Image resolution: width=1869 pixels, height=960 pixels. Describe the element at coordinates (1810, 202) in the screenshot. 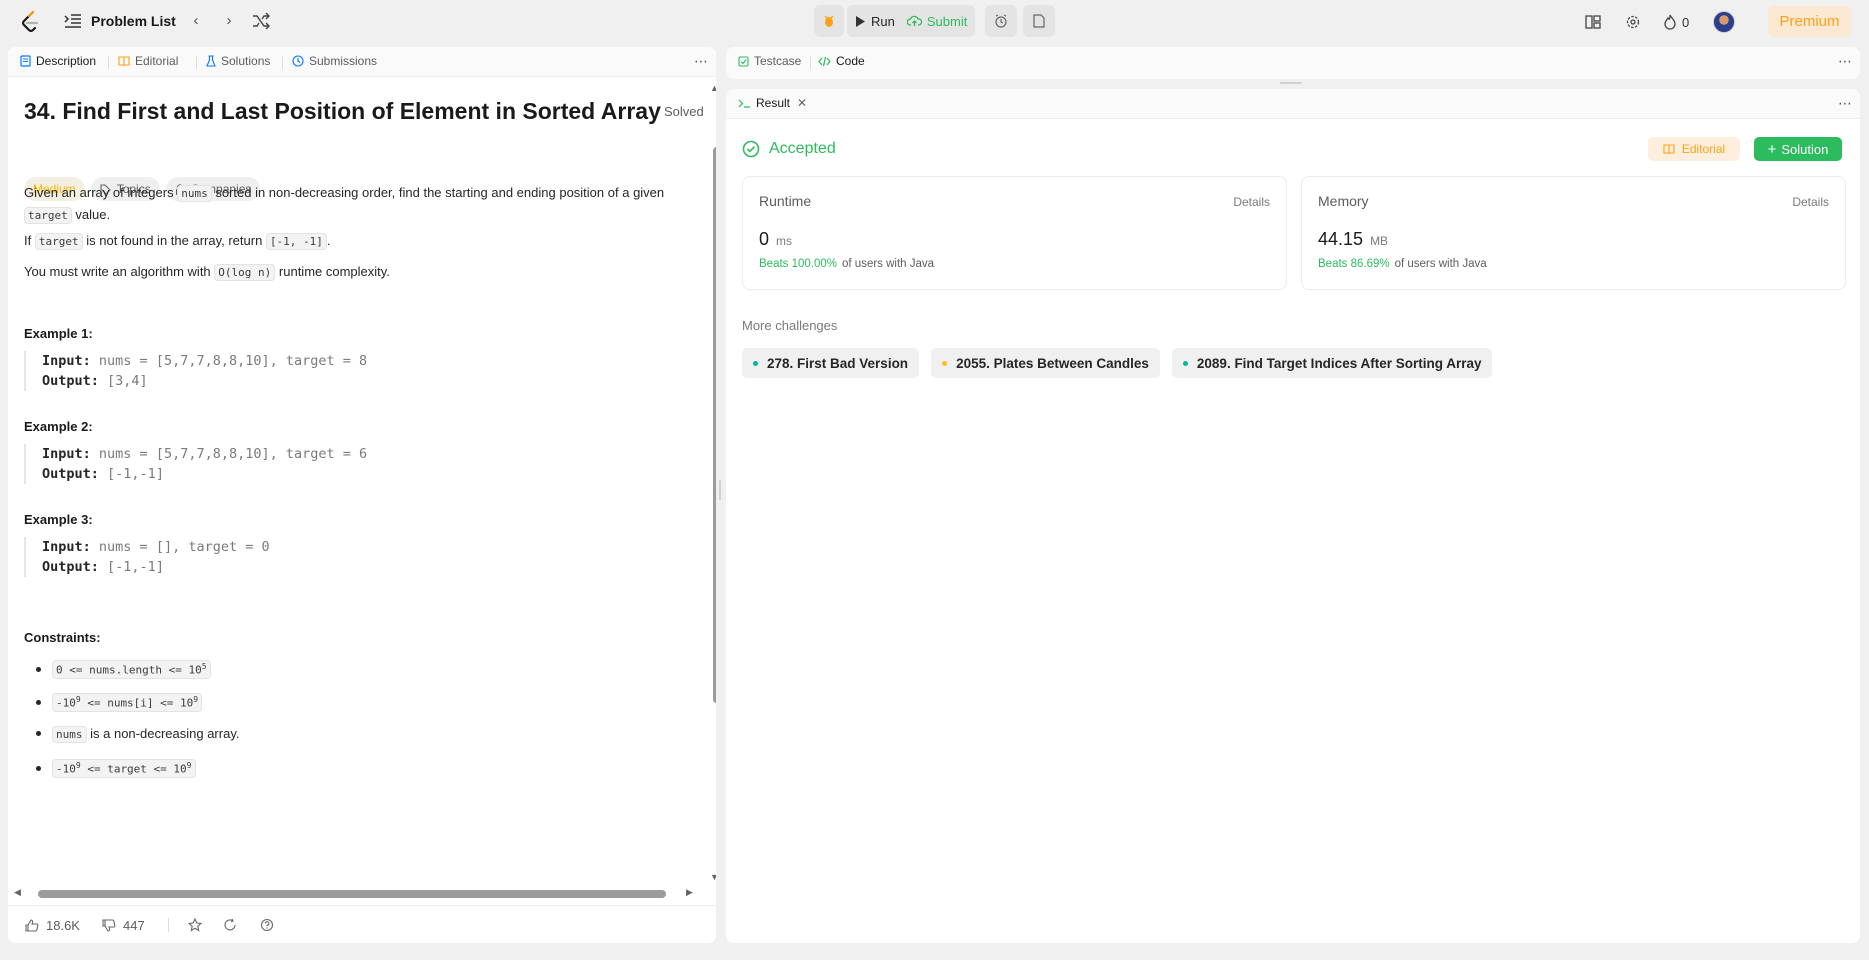

I see `memory-details-link: Details` at that location.